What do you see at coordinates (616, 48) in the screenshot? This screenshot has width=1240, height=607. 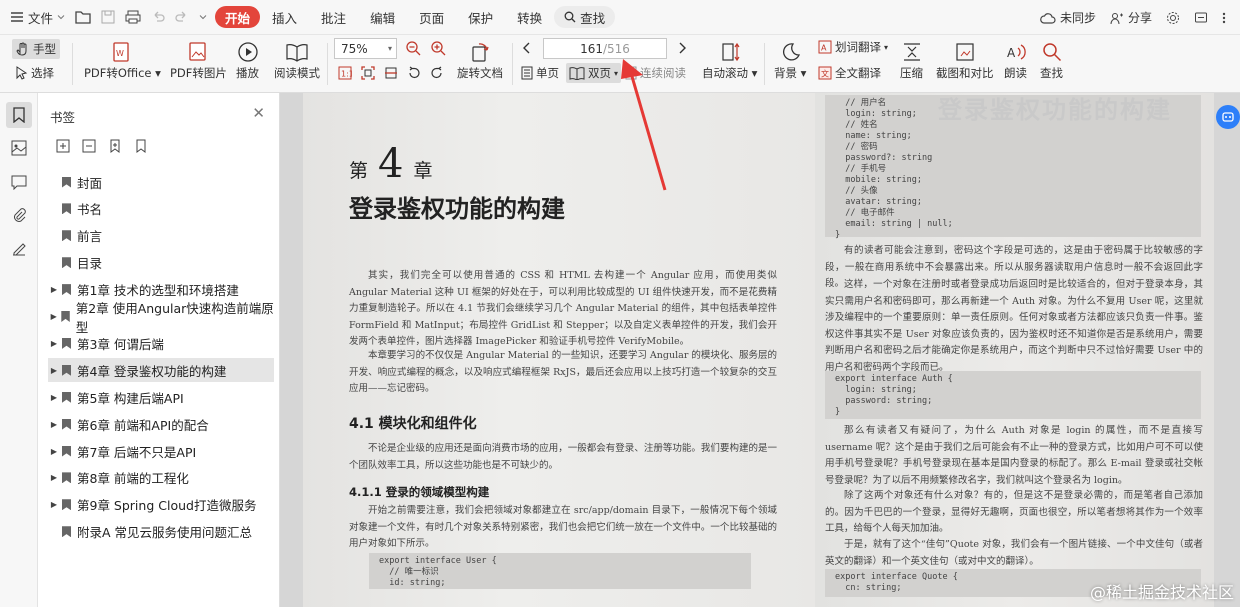 I see `page-total: /516` at bounding box center [616, 48].